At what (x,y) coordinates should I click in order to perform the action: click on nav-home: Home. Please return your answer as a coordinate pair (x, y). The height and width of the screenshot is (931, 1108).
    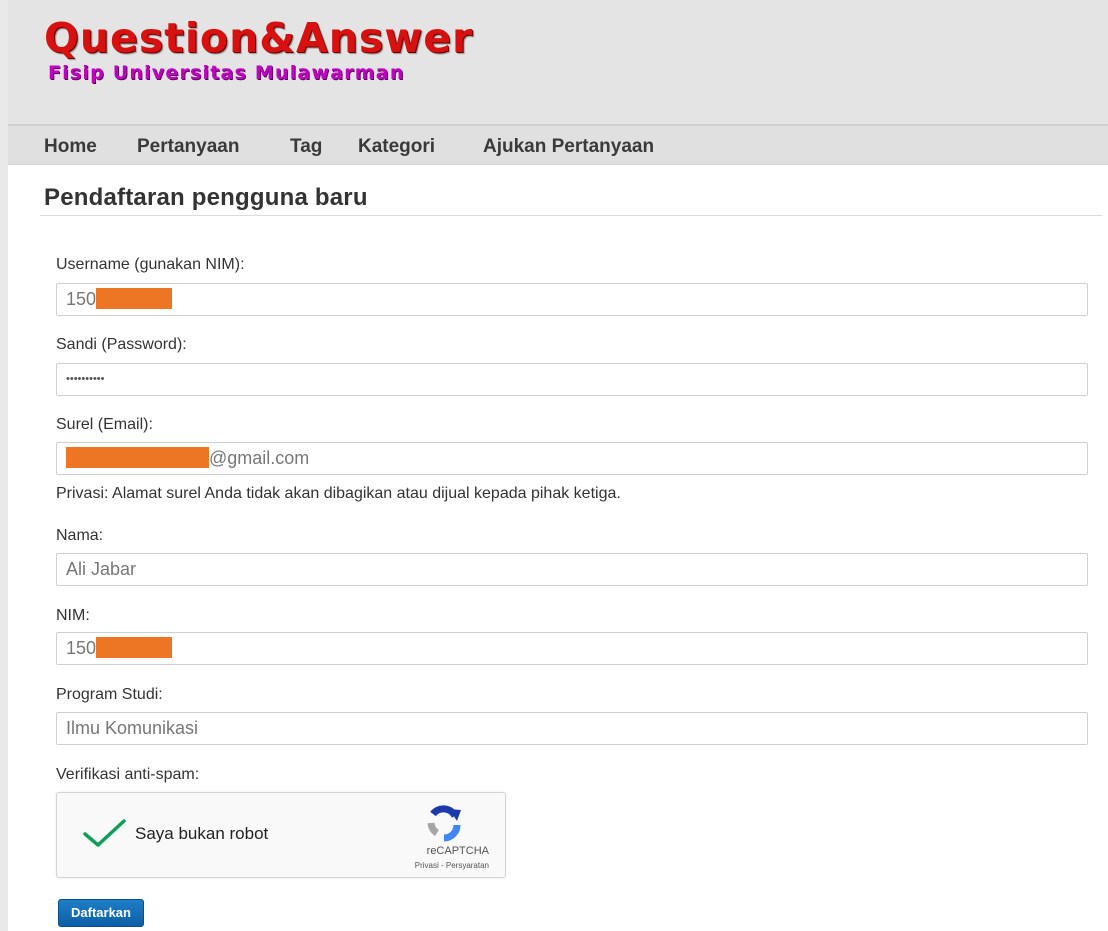
    Looking at the image, I should click on (70, 147).